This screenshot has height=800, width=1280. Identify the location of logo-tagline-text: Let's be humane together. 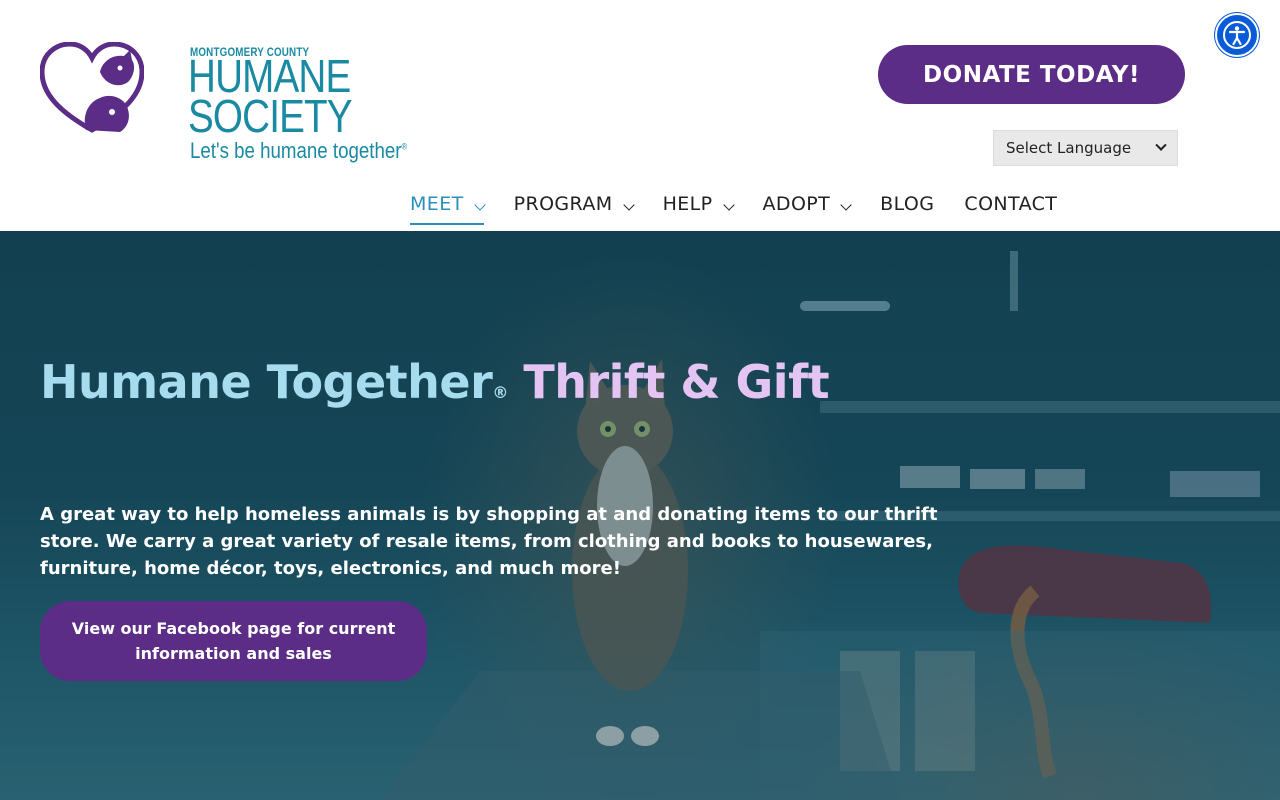
(296, 150).